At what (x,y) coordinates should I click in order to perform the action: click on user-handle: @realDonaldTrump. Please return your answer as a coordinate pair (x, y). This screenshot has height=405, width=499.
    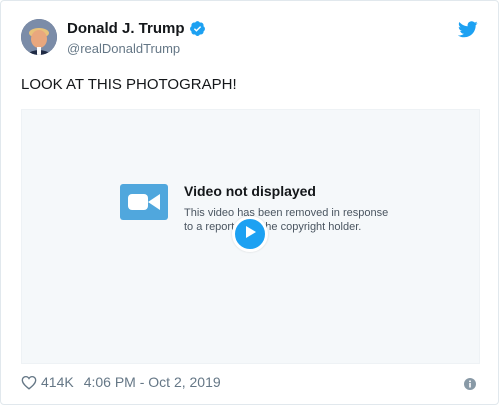
    Looking at the image, I should click on (123, 48).